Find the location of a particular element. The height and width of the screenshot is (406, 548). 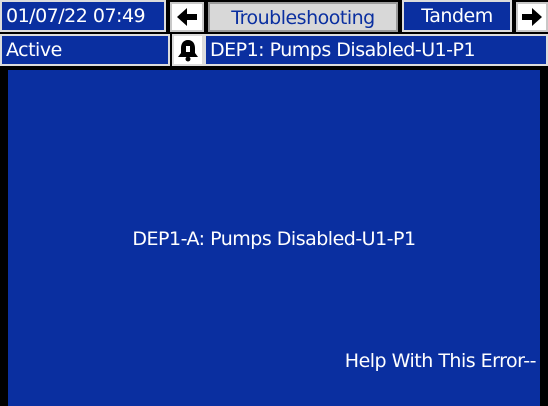

active-error-code: DEP1: Pumps Disabled-U1-P1 is located at coordinates (376, 50).